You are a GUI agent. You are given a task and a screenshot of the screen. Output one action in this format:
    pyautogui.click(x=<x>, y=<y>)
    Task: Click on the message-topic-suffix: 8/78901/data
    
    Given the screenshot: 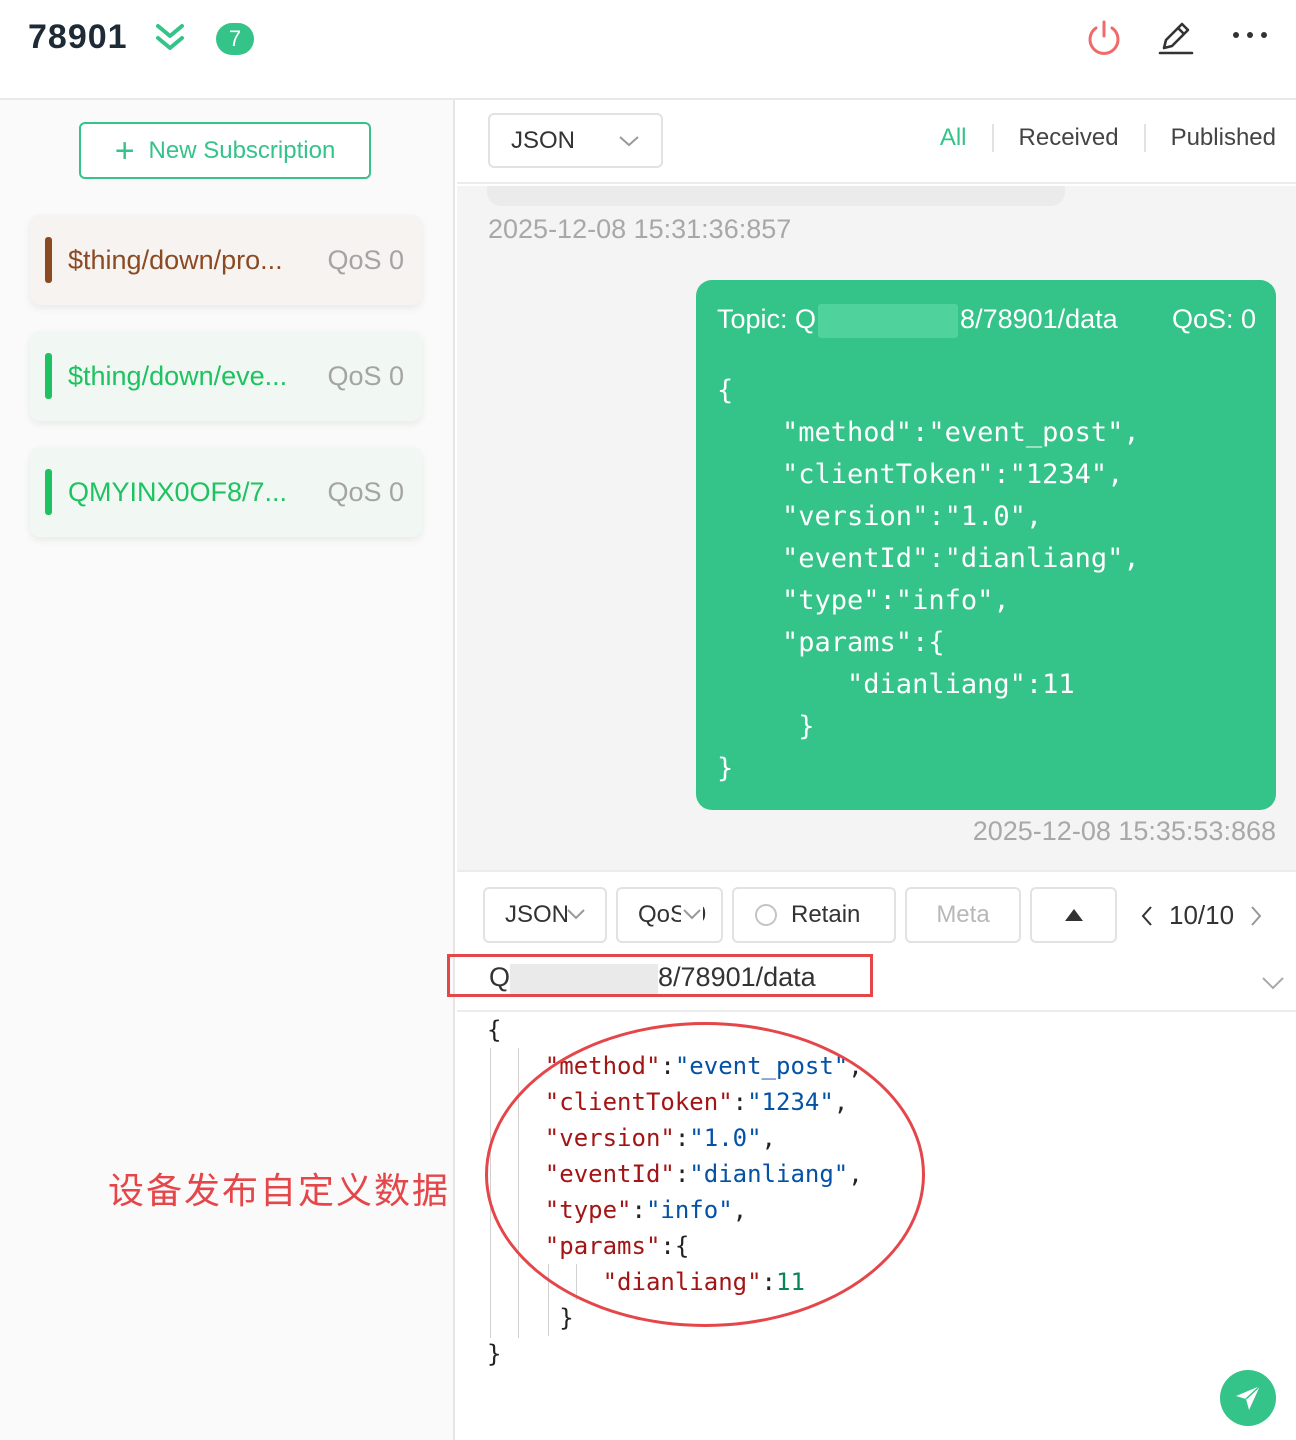 What is the action you would take?
    pyautogui.click(x=1039, y=319)
    